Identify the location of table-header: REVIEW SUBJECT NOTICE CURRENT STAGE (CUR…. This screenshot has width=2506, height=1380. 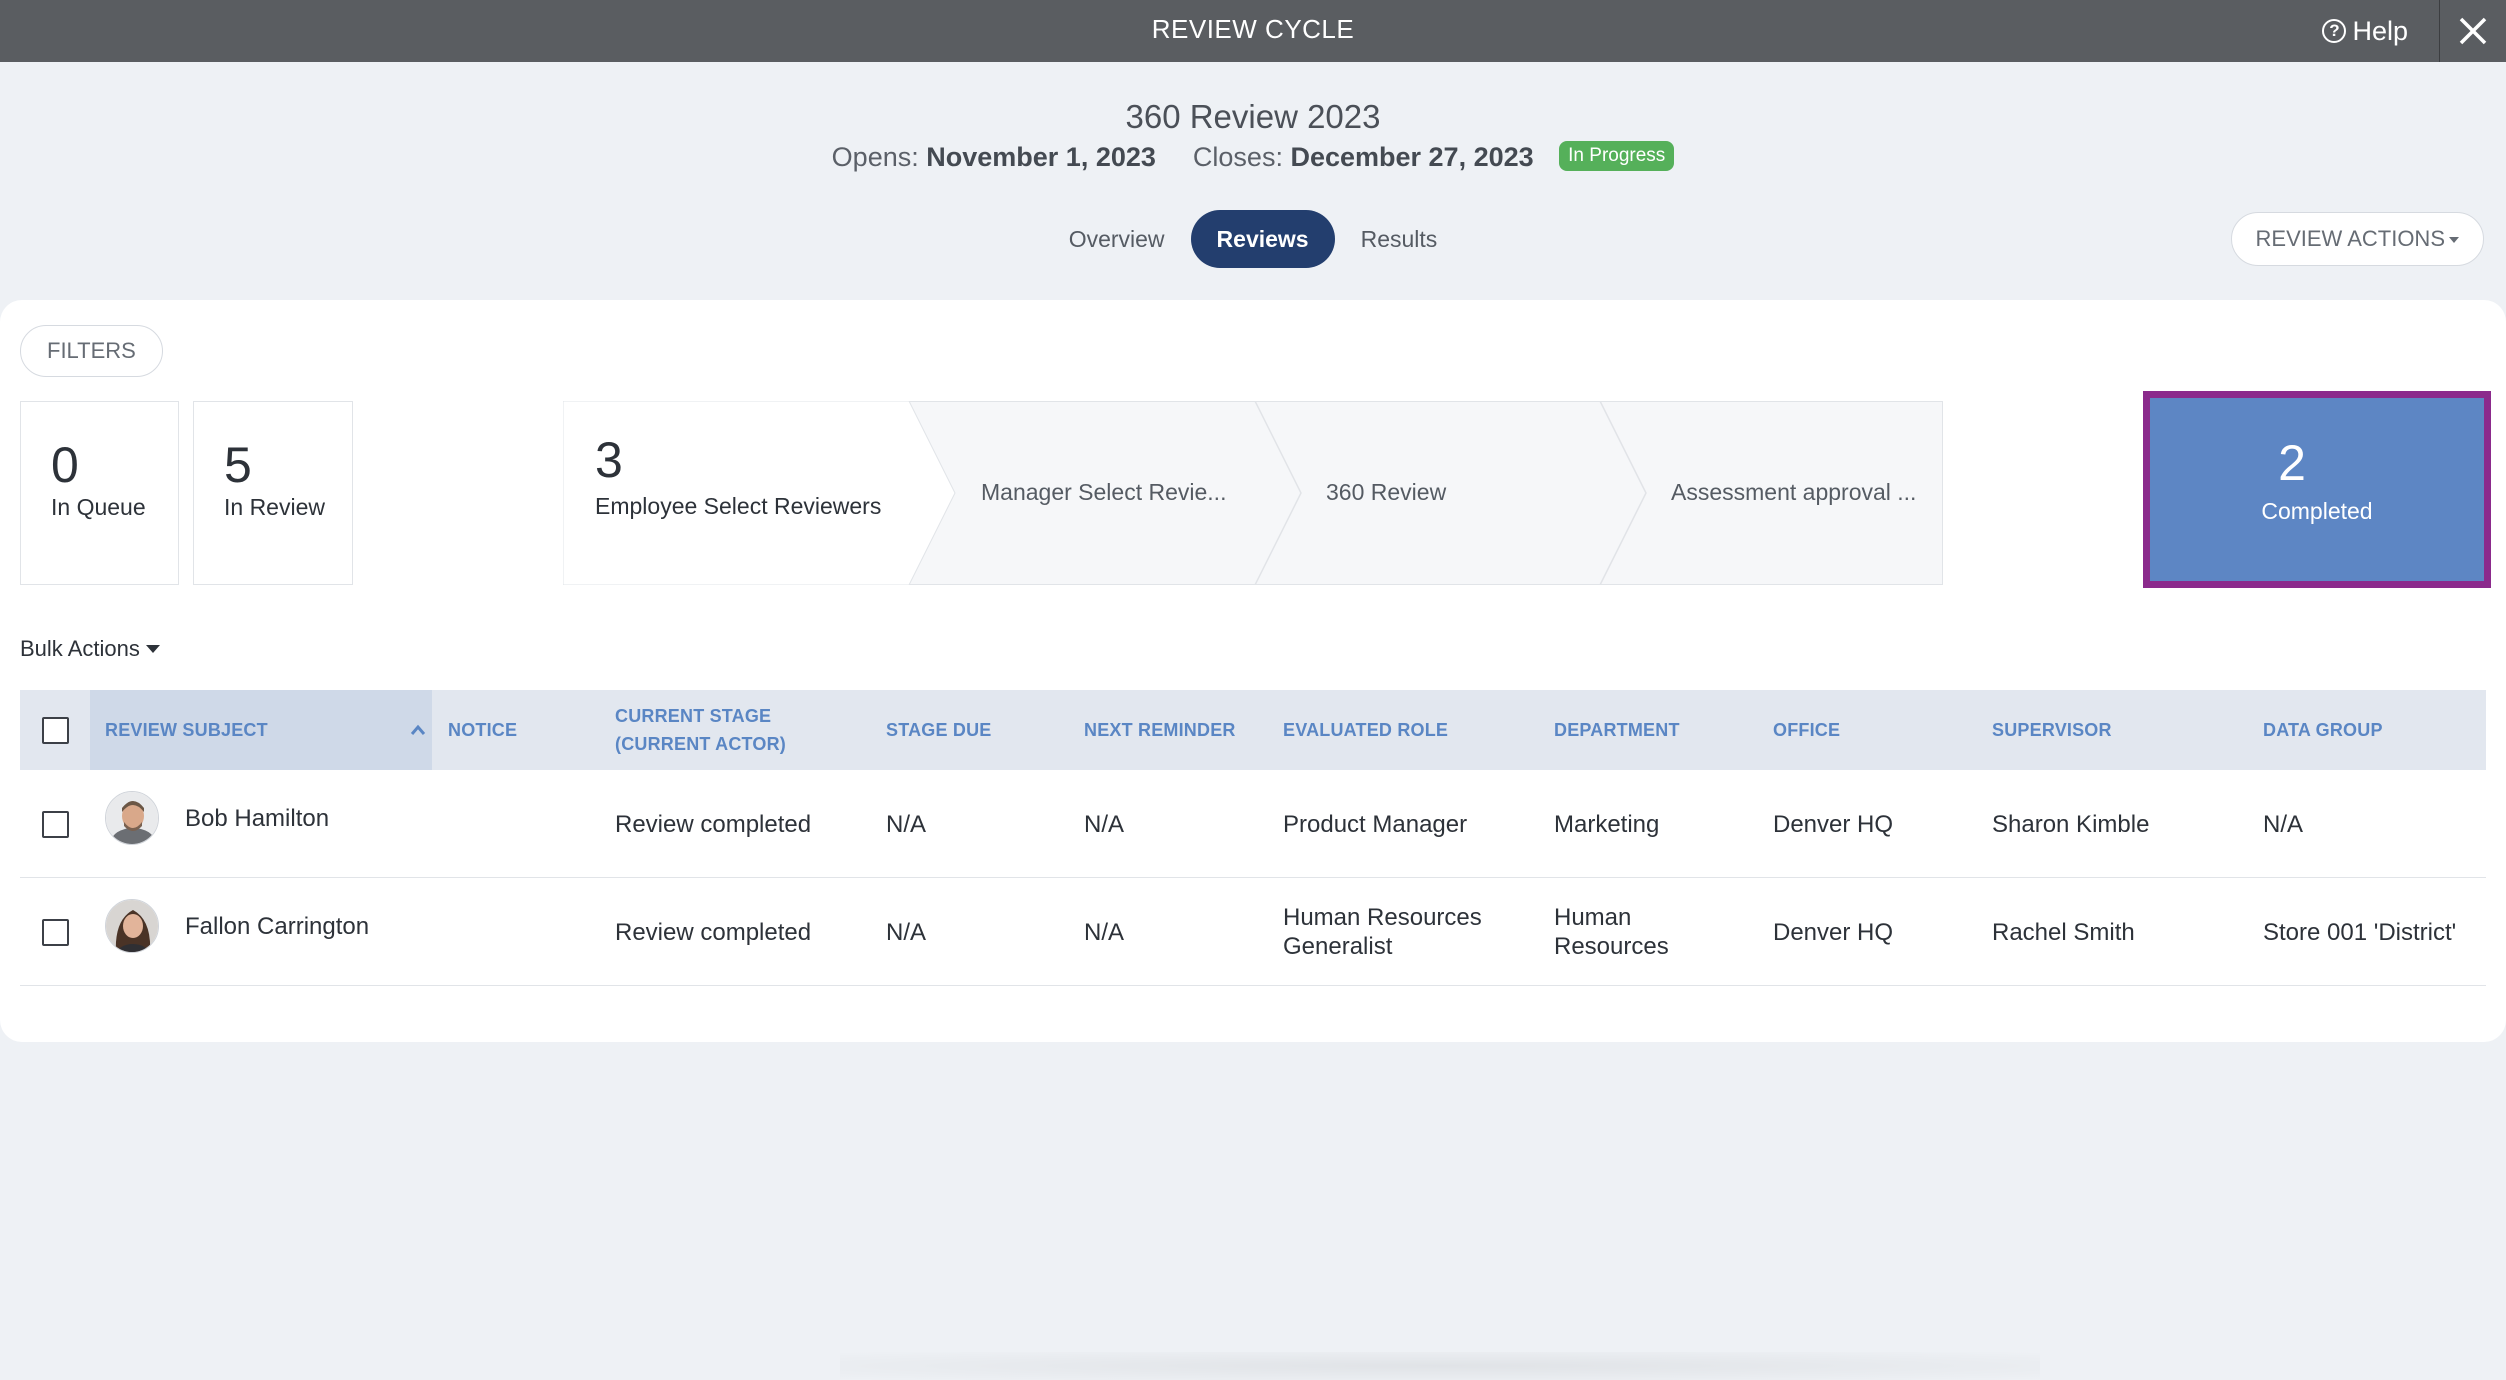
(1253, 730).